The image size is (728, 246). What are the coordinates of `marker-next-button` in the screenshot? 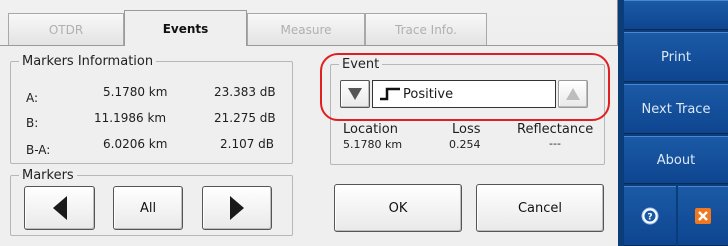 It's located at (237, 208).